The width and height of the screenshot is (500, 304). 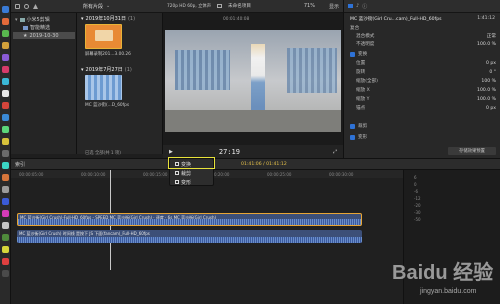 I want to click on photos-icon, so click(x=26, y=6).